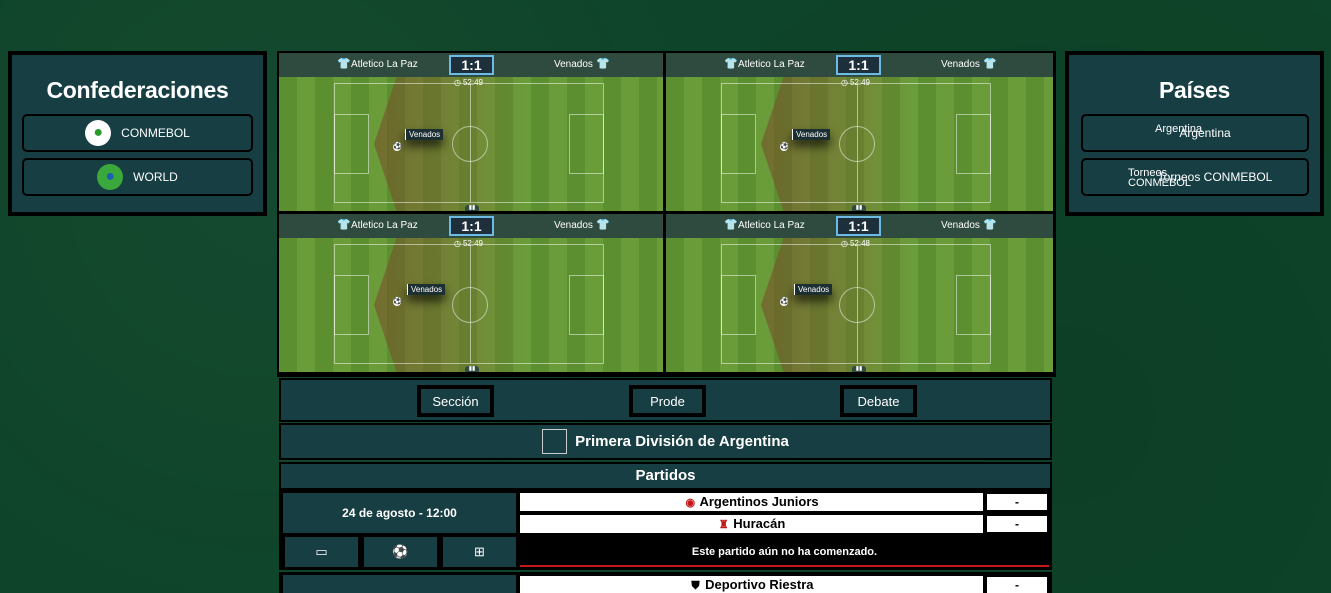 The width and height of the screenshot is (1331, 593). I want to click on fixture-home-team: ⛊ Deportivo Riestra, so click(751, 584).